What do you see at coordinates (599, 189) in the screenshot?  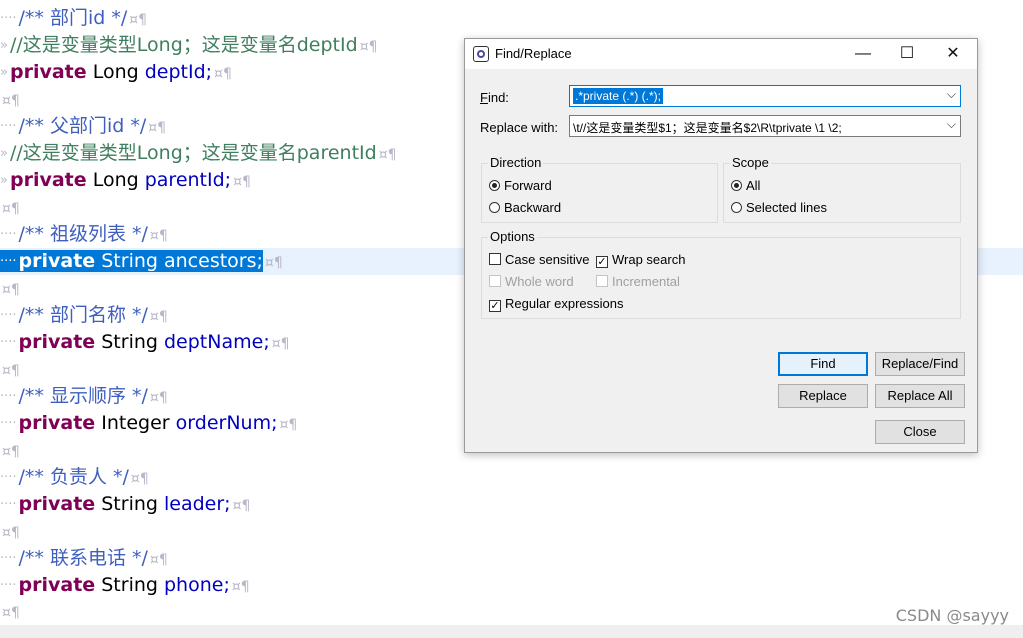 I see `direction-group: Direction Forward Backward` at bounding box center [599, 189].